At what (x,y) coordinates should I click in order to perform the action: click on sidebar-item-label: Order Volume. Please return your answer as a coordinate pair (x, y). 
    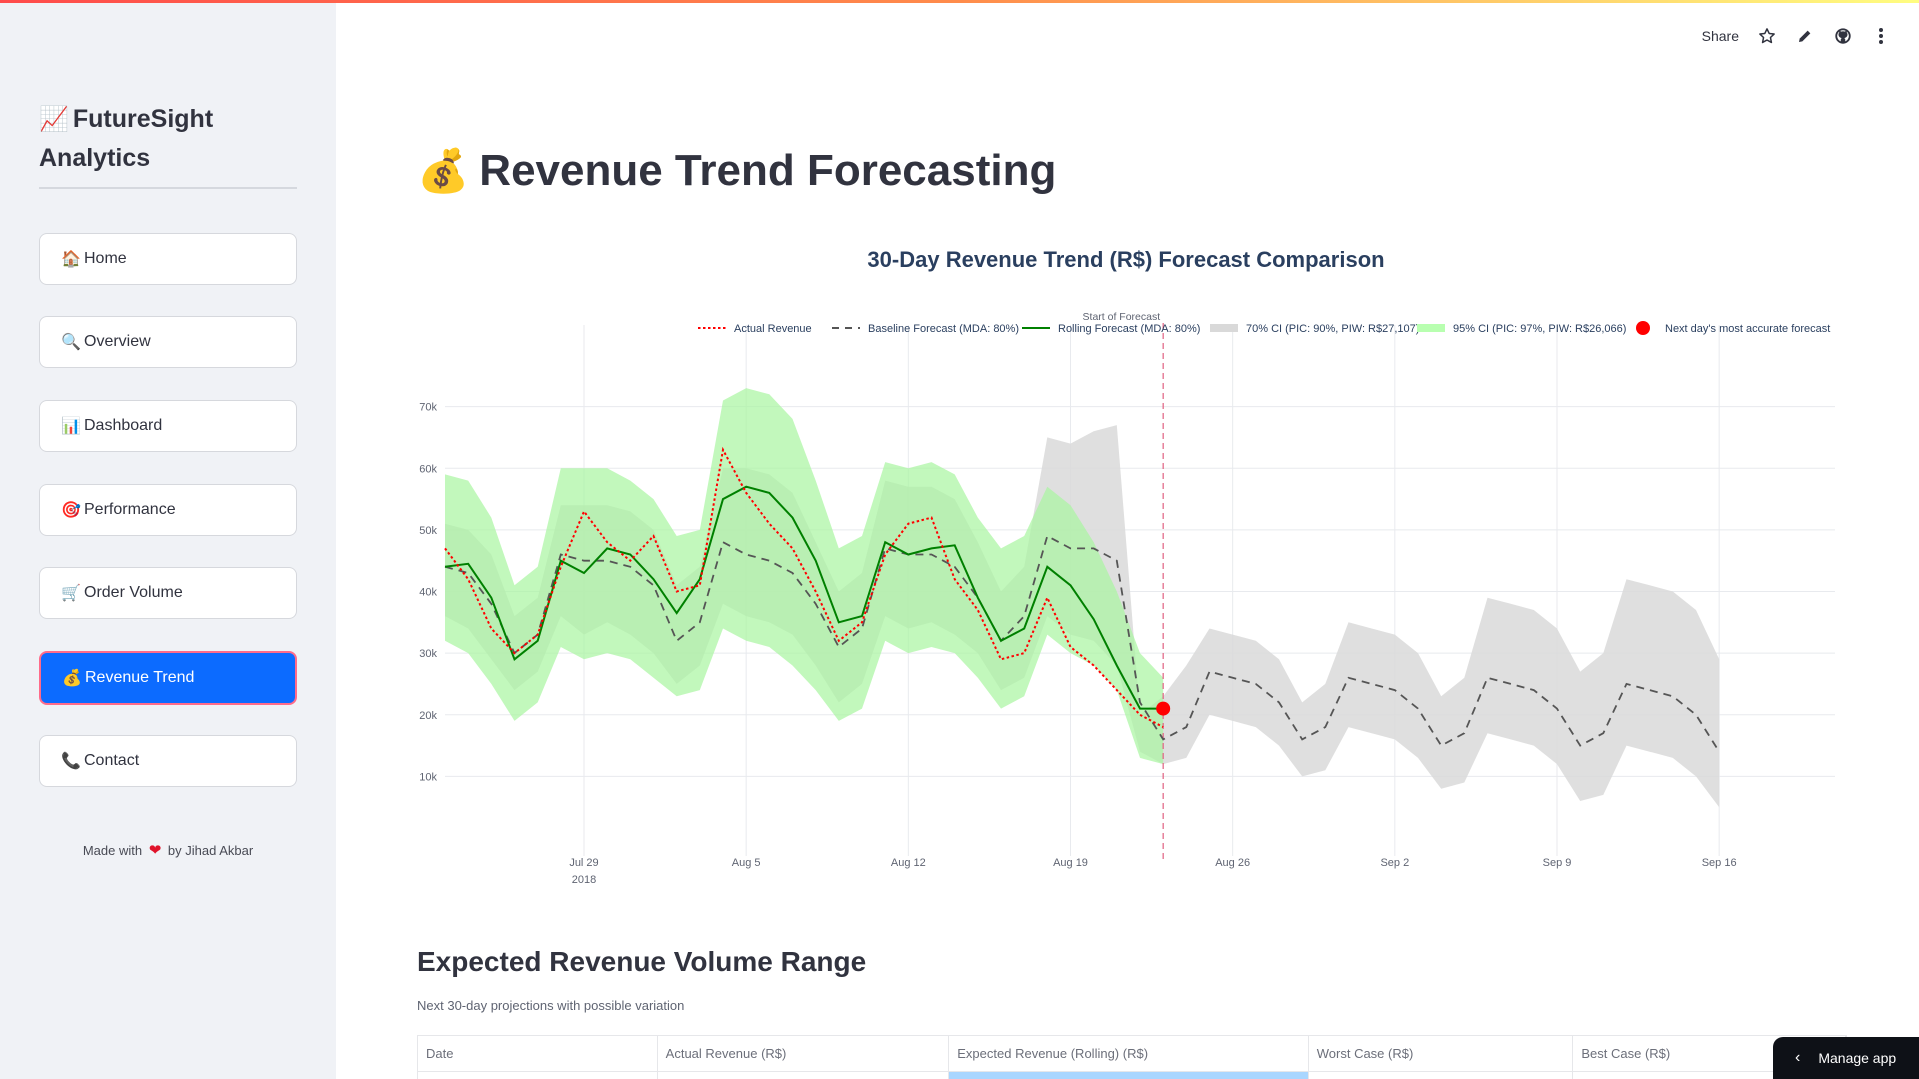
    Looking at the image, I should click on (133, 592).